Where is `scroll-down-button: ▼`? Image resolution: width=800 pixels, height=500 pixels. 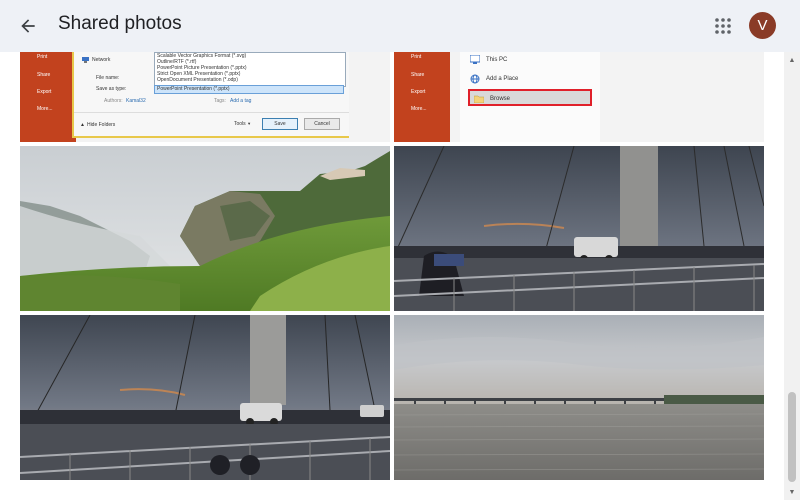 scroll-down-button: ▼ is located at coordinates (792, 492).